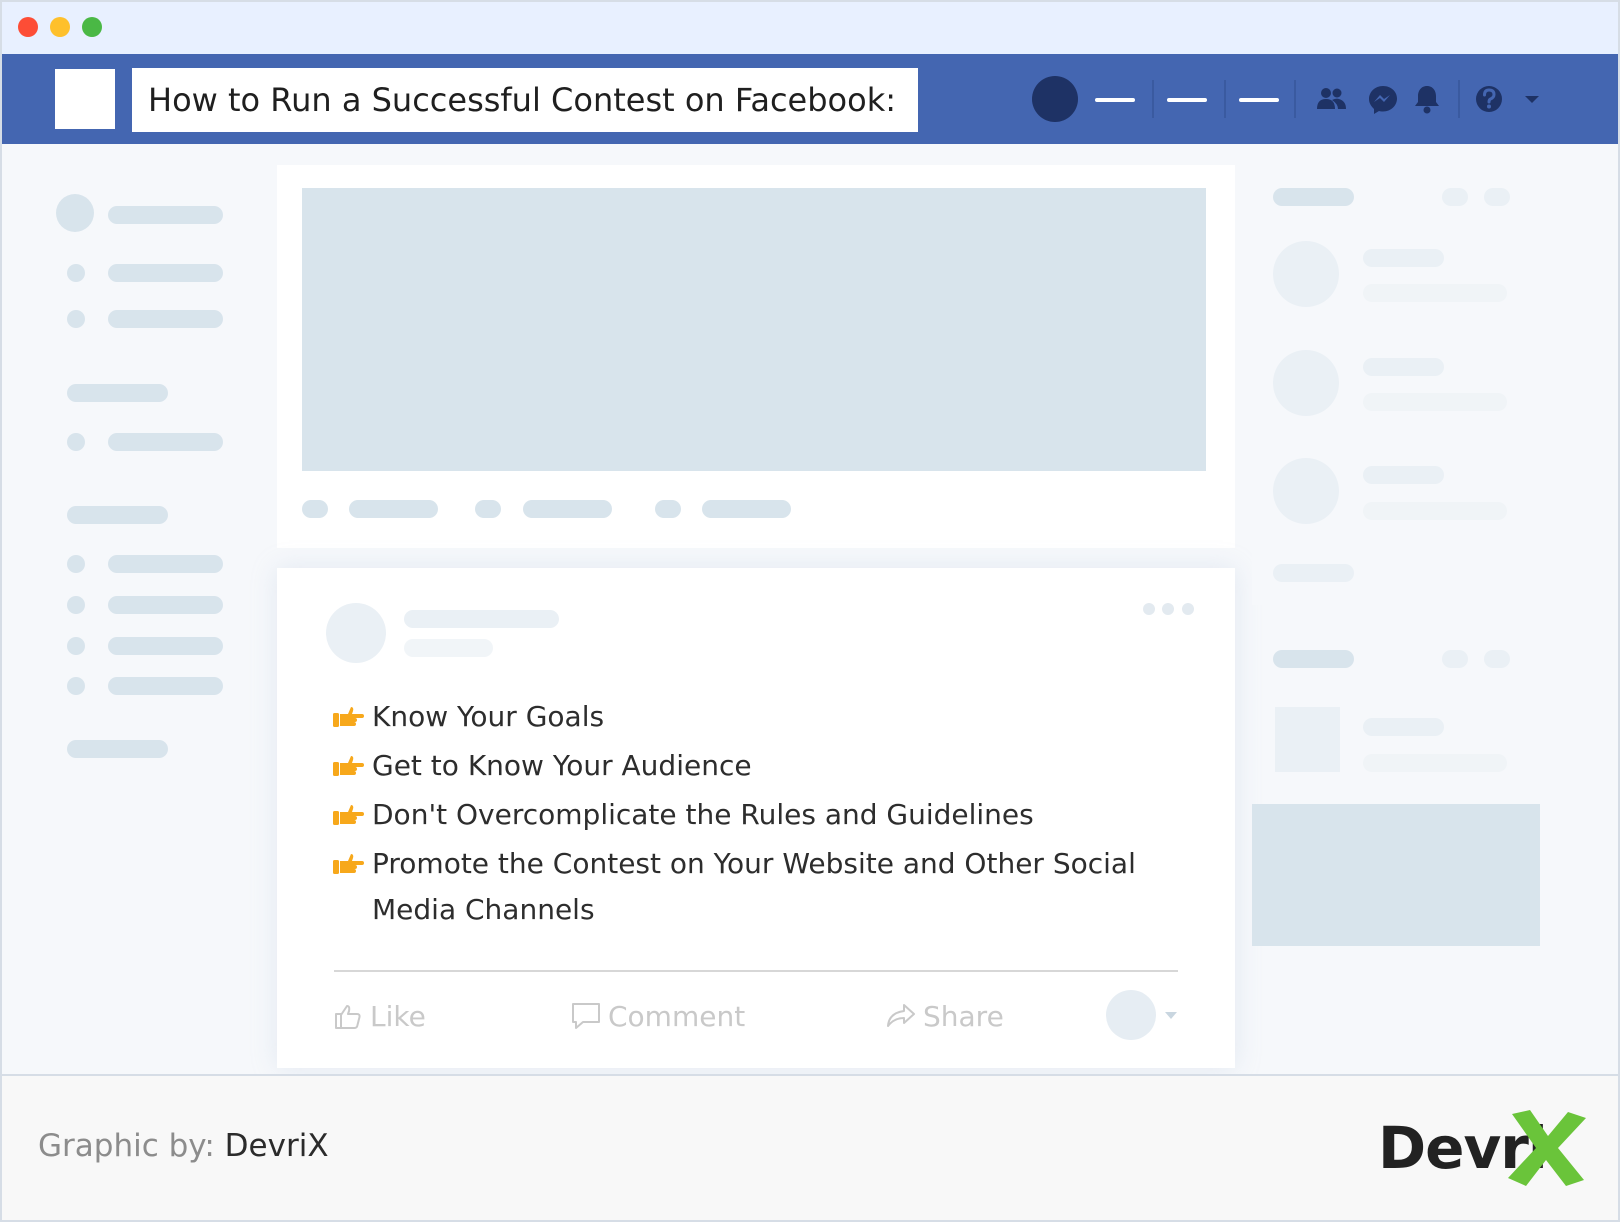 This screenshot has height=1222, width=1620. Describe the element at coordinates (1396, 875) in the screenshot. I see `ad-image-placeholder` at that location.